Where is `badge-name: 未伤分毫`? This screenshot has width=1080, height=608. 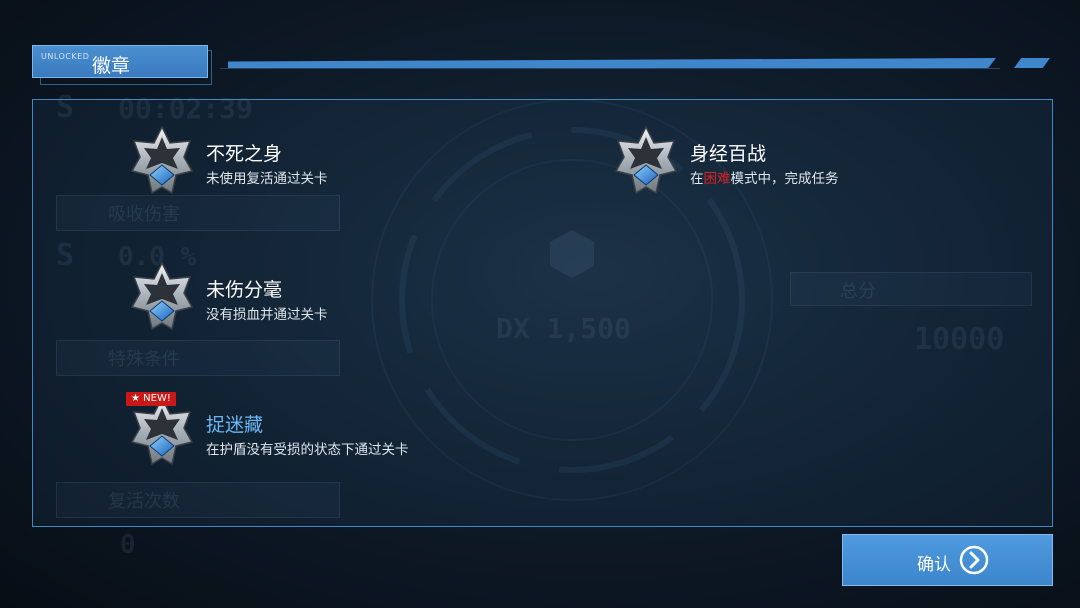 badge-name: 未伤分毫 is located at coordinates (244, 290).